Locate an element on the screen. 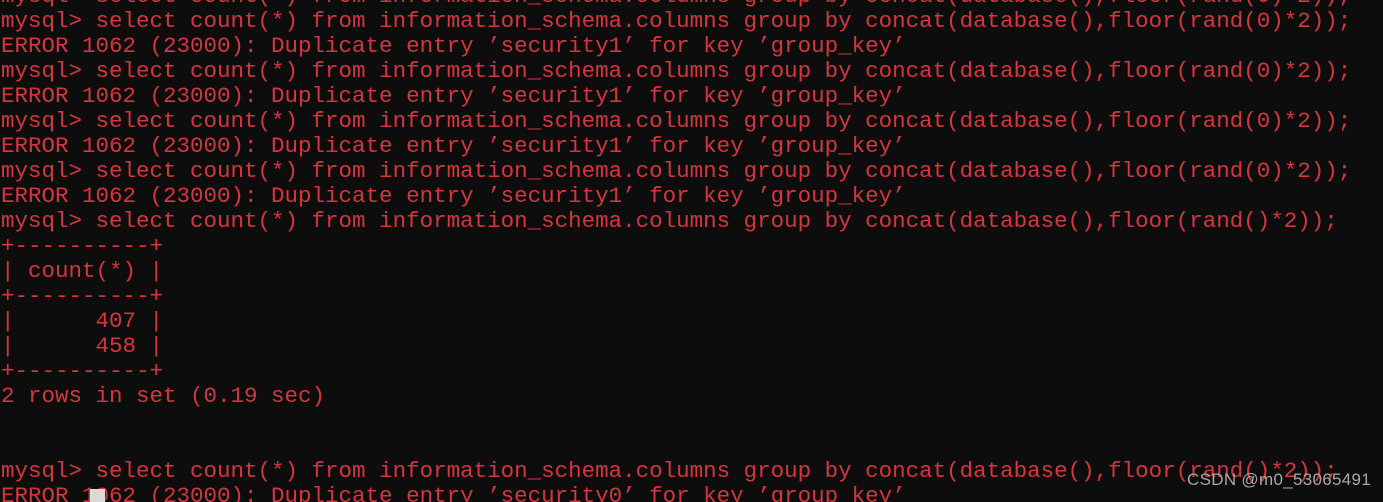  terminal-line: | 458 | is located at coordinates (82, 346).